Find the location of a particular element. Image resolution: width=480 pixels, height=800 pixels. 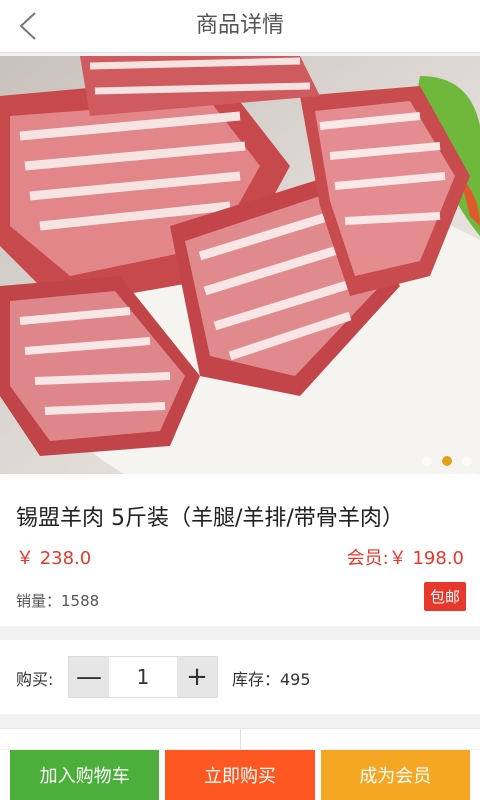

divider is located at coordinates (240, 739).